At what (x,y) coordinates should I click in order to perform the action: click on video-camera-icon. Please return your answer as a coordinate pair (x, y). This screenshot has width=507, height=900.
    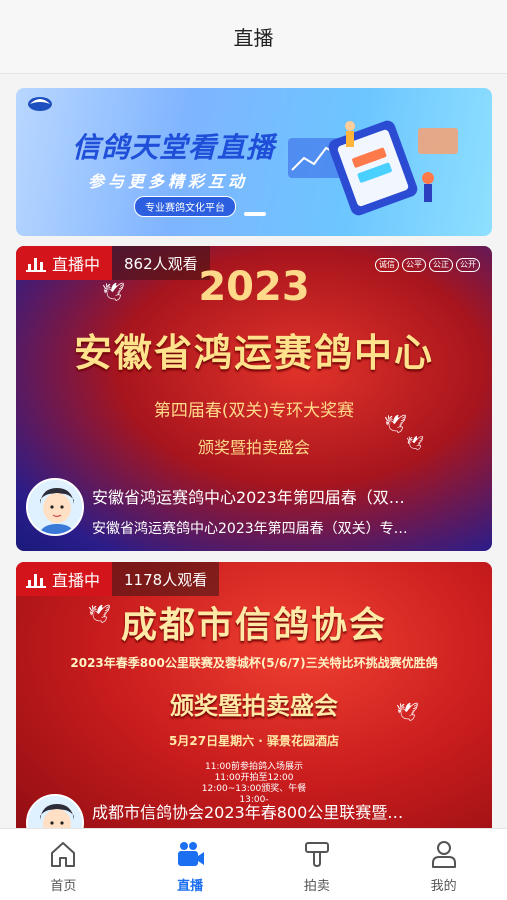
    Looking at the image, I should click on (191, 854).